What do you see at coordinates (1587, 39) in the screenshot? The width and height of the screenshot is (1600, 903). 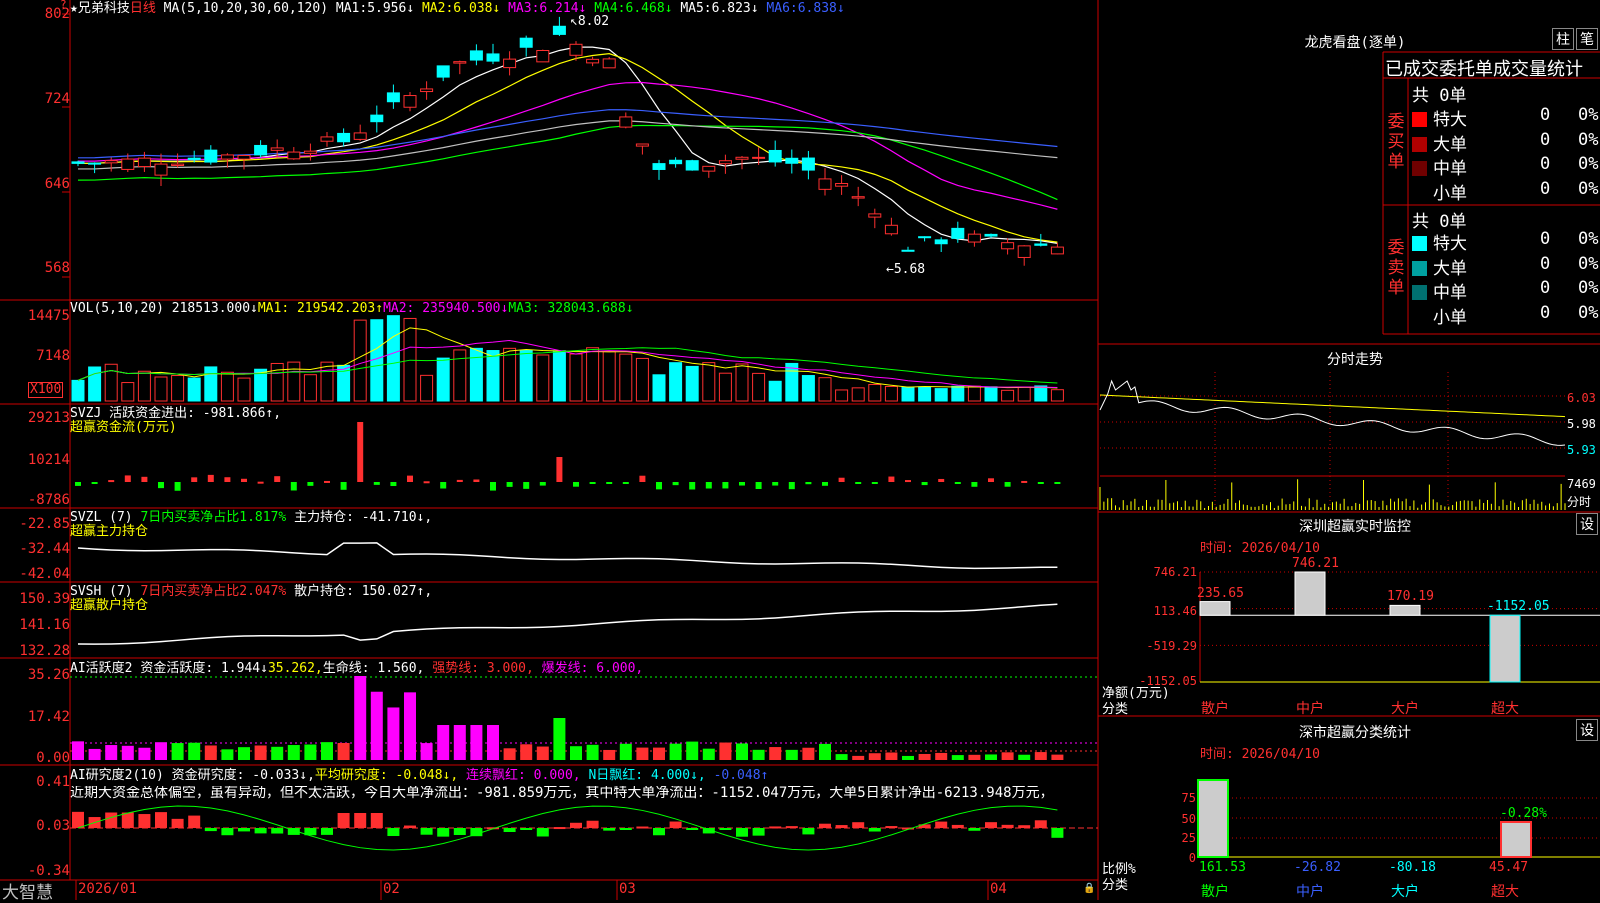 I see `pen-mode-button: 笔` at bounding box center [1587, 39].